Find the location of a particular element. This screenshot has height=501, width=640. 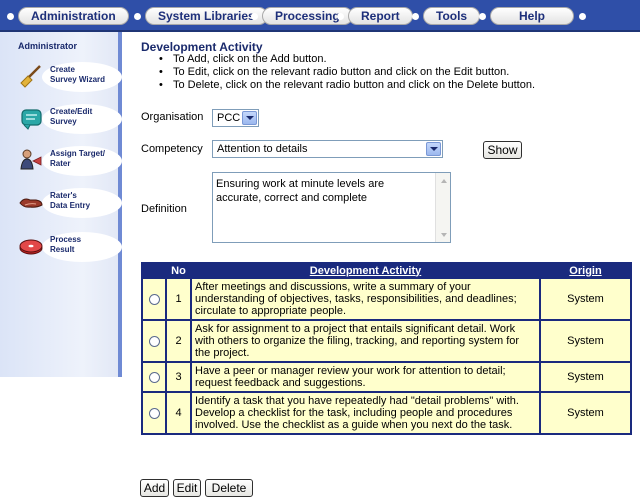

row-no: 2 is located at coordinates (178, 341).